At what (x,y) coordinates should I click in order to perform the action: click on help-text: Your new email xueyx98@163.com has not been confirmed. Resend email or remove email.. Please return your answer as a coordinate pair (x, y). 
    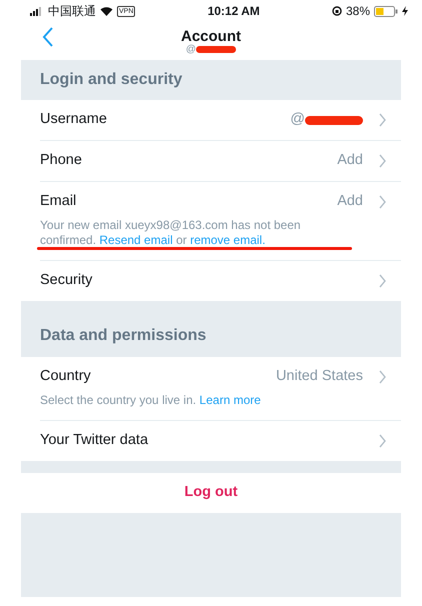
    Looking at the image, I should click on (190, 239).